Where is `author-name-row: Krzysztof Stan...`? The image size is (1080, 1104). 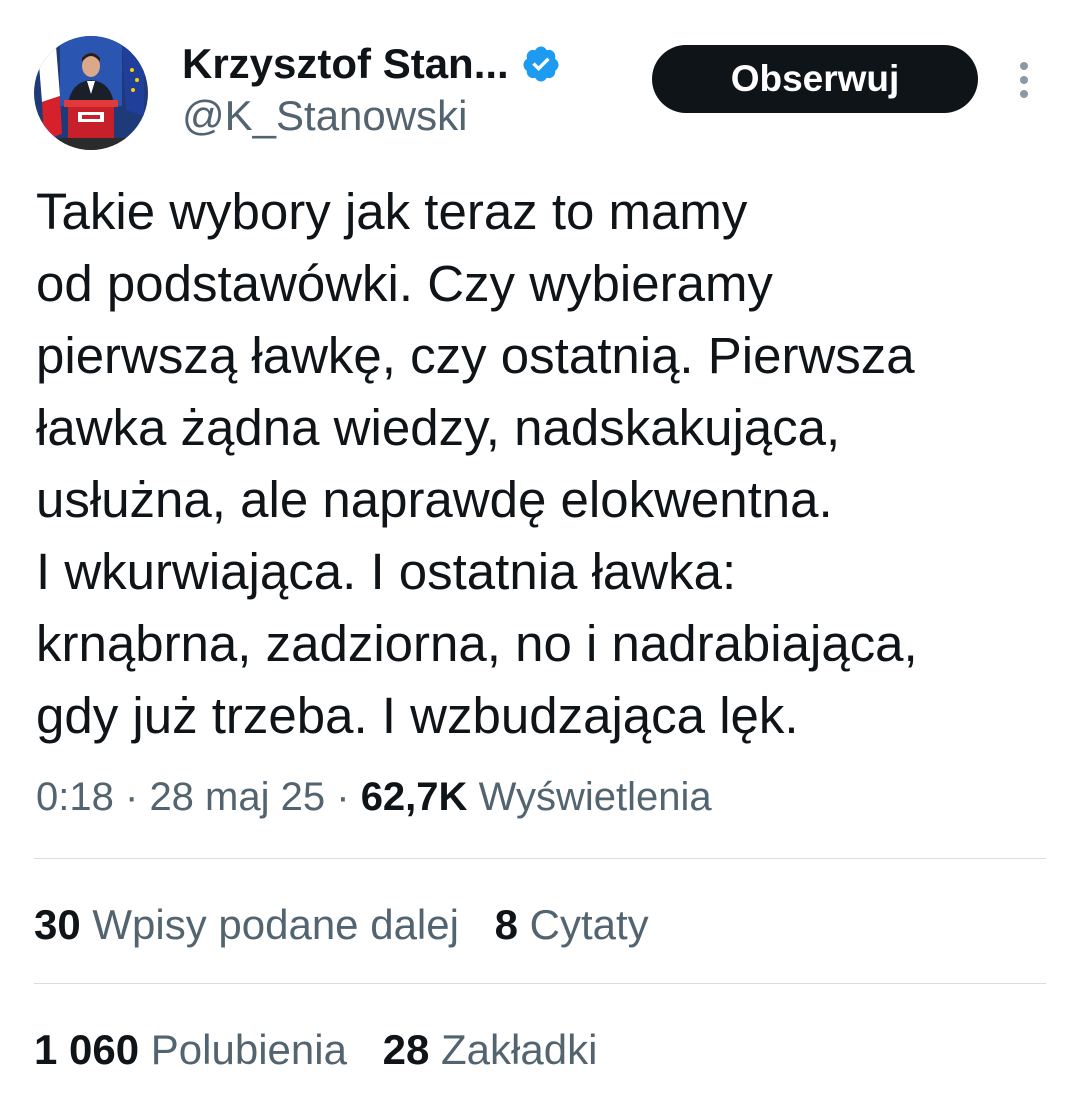
author-name-row: Krzysztof Stan... is located at coordinates (371, 64).